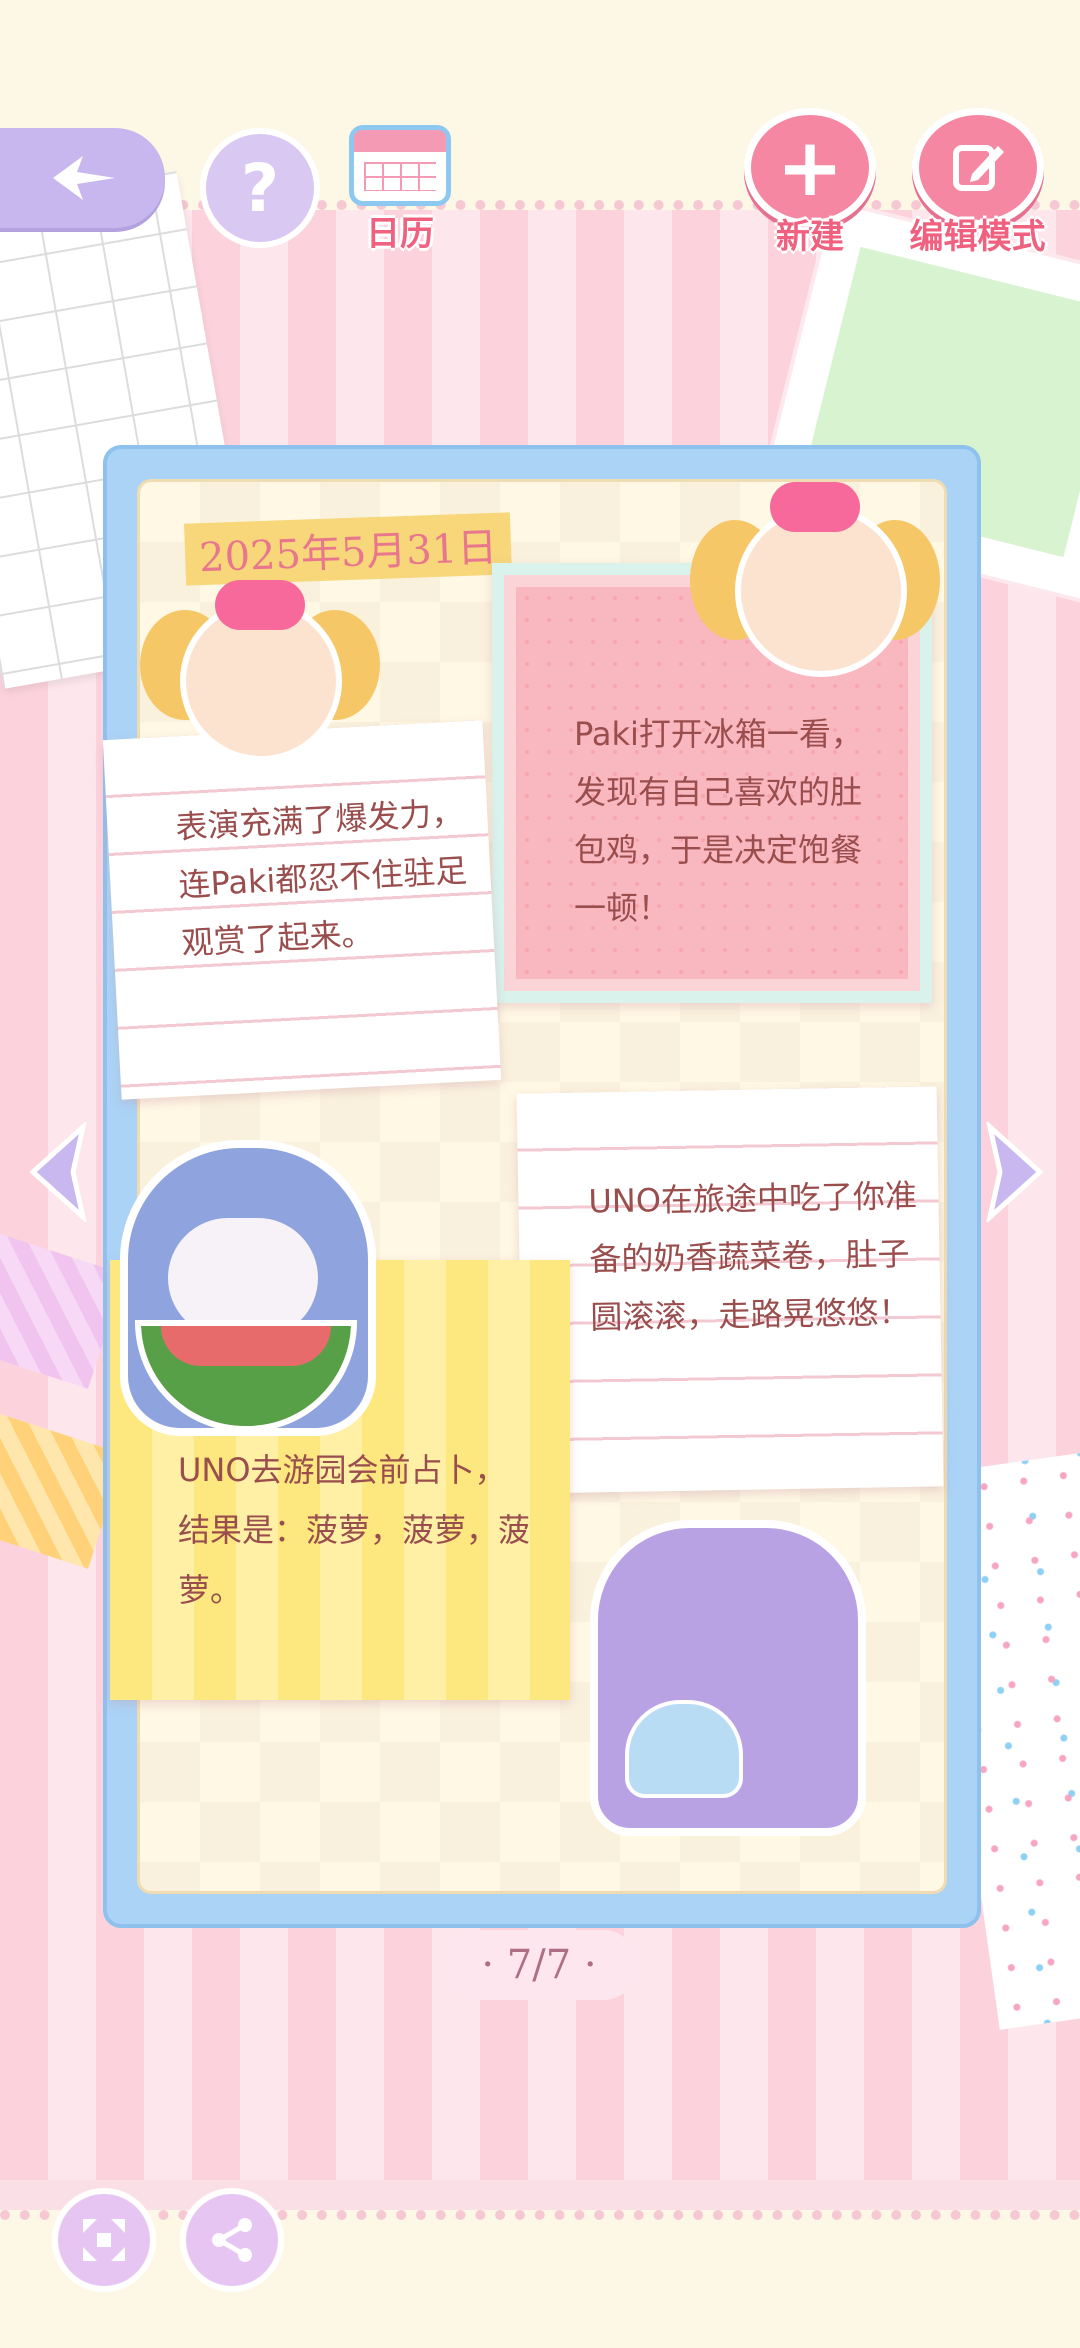 The height and width of the screenshot is (2348, 1080). I want to click on calendar-button: 日历, so click(400, 190).